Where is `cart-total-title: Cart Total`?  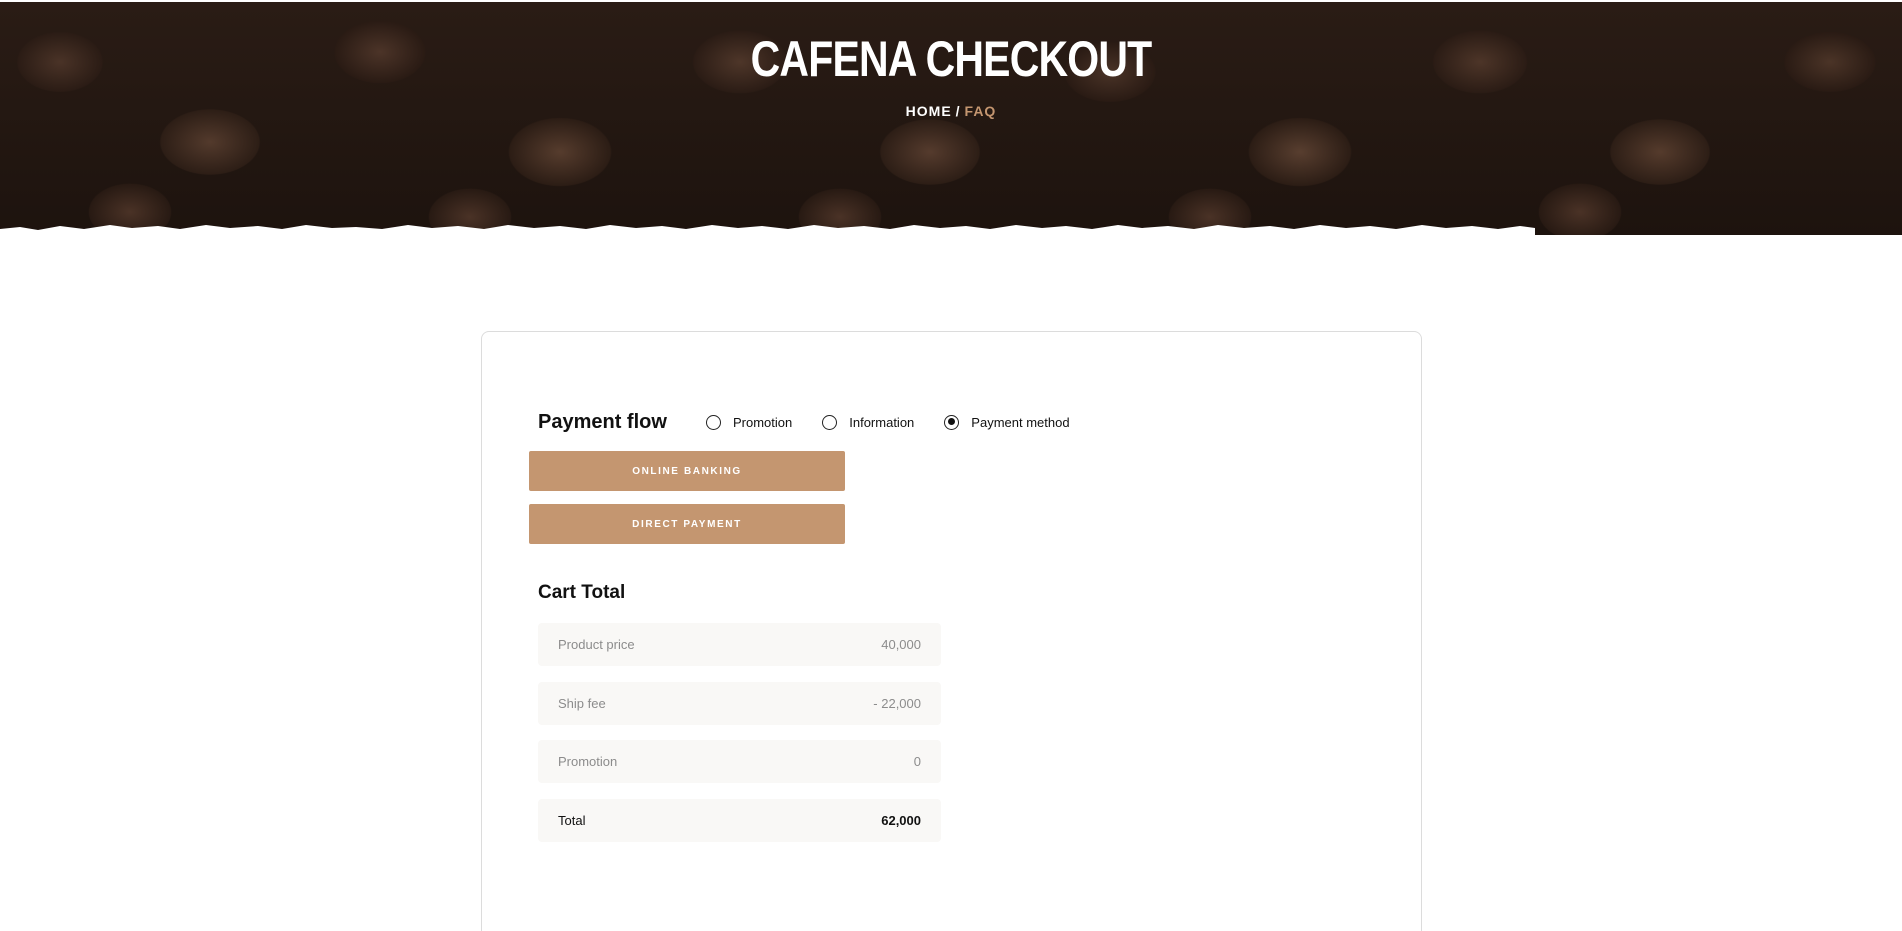 cart-total-title: Cart Total is located at coordinates (582, 592).